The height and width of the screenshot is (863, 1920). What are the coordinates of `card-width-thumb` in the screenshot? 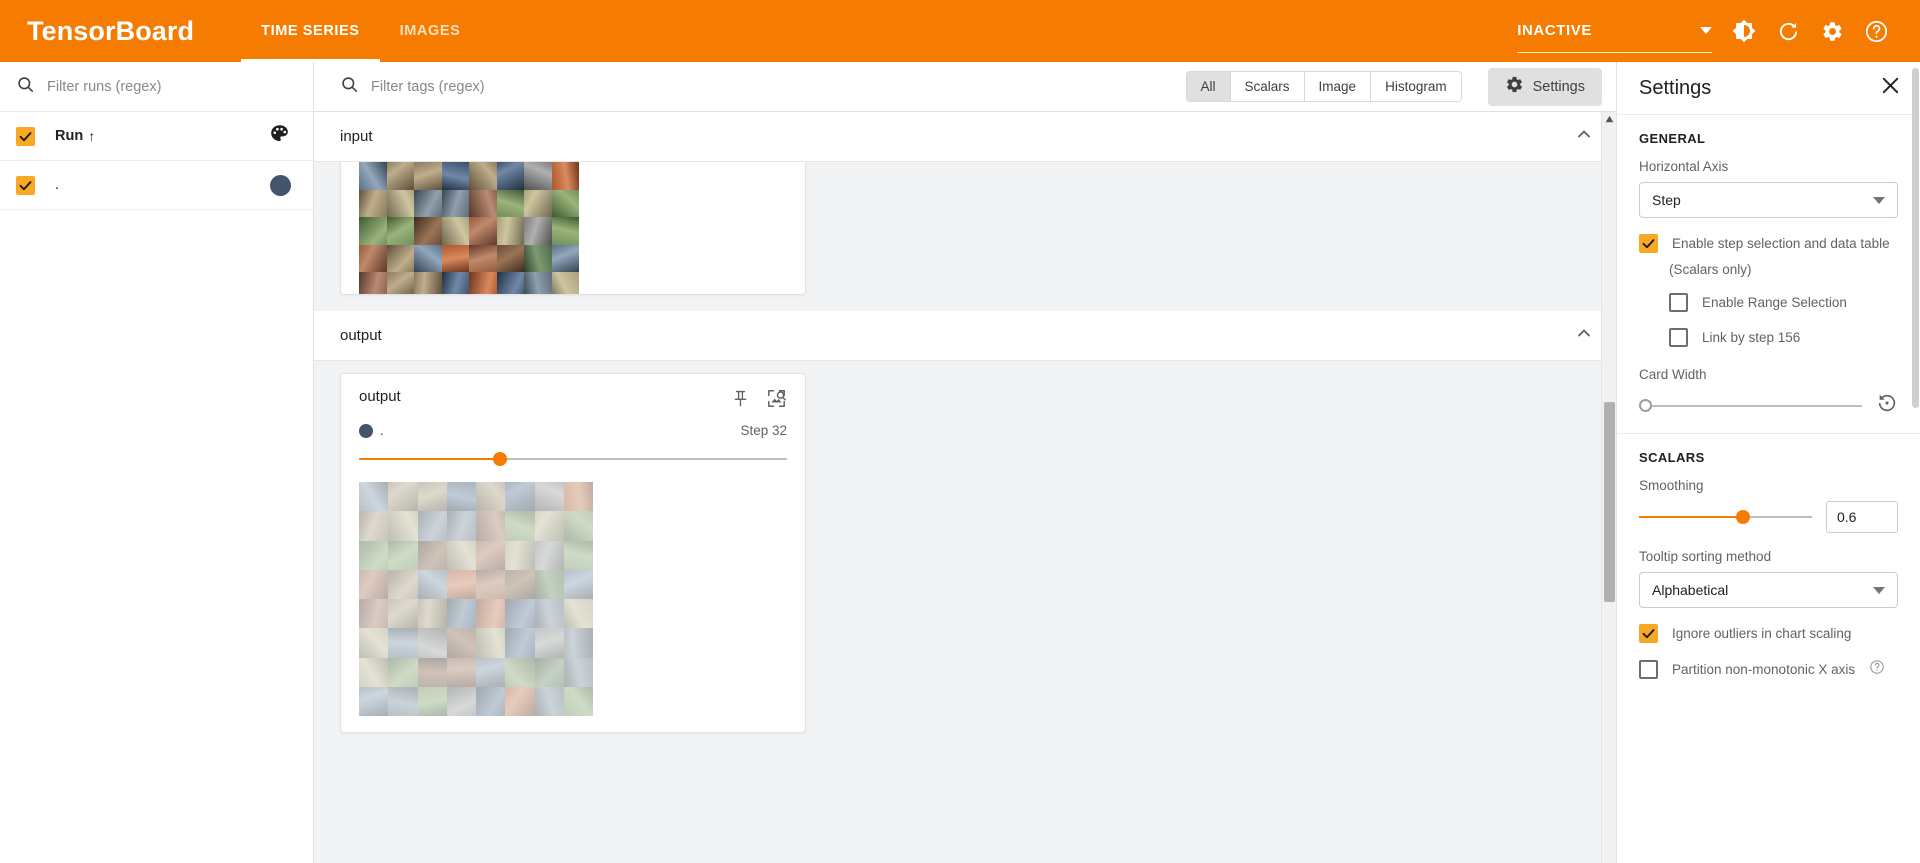 It's located at (1645, 405).